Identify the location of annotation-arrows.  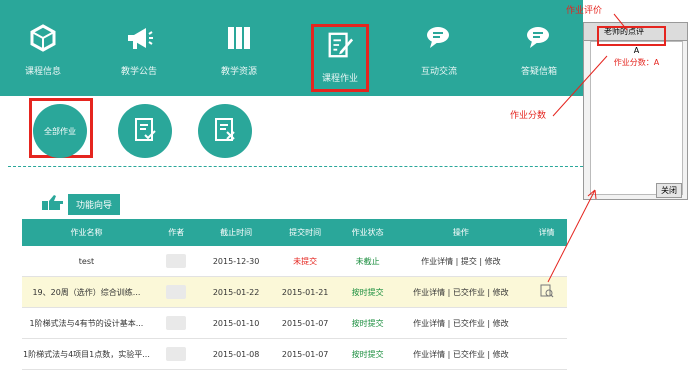
(587, 148).